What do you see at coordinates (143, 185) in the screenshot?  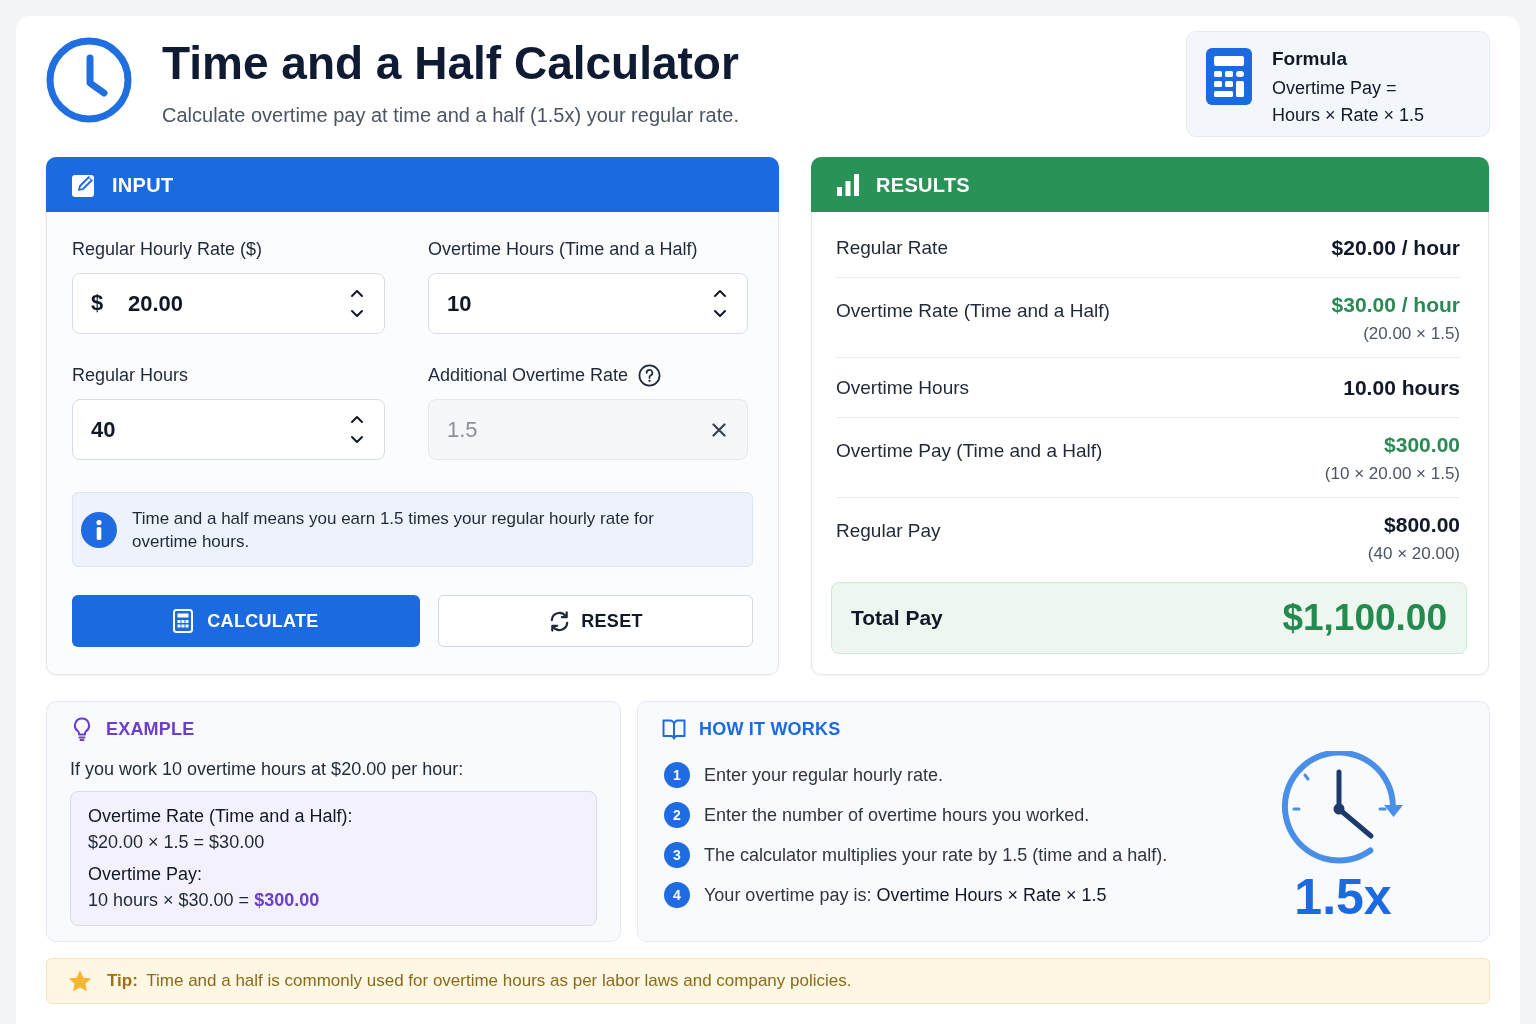 I see `panel-title: INPUT` at bounding box center [143, 185].